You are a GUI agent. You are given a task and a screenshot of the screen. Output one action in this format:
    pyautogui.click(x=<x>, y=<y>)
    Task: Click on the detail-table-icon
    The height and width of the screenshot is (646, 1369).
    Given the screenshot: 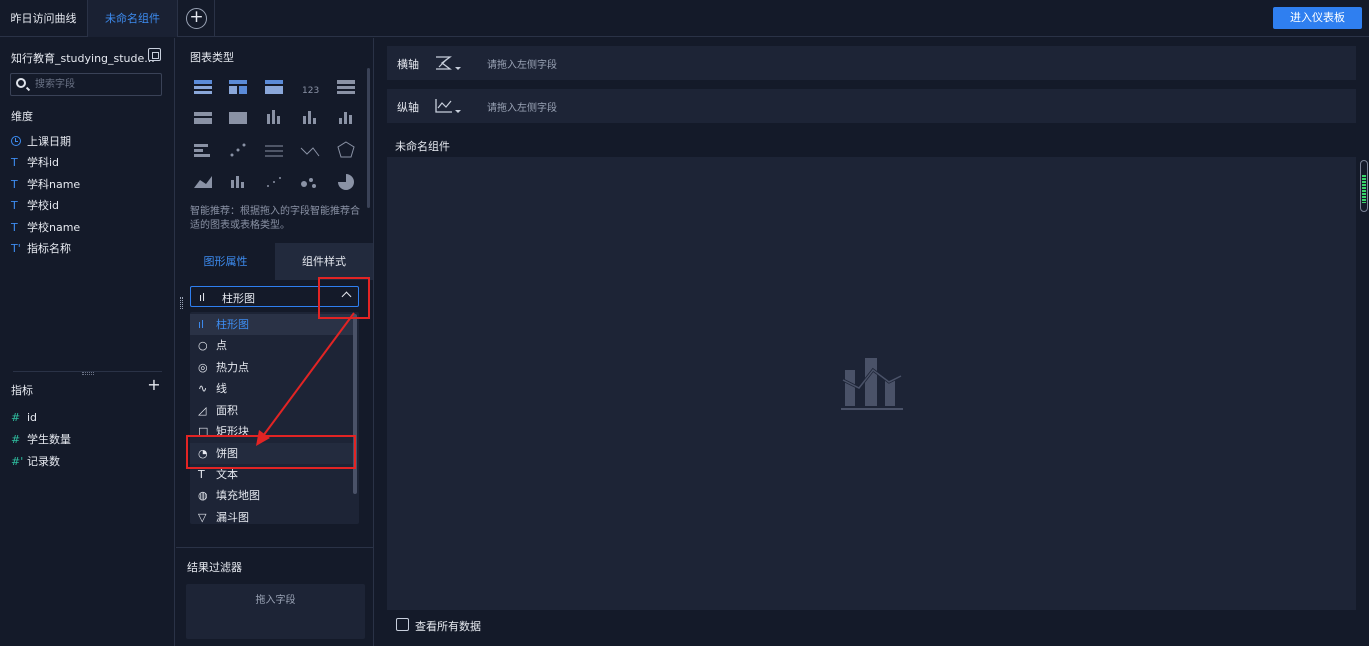 What is the action you would take?
    pyautogui.click(x=274, y=87)
    